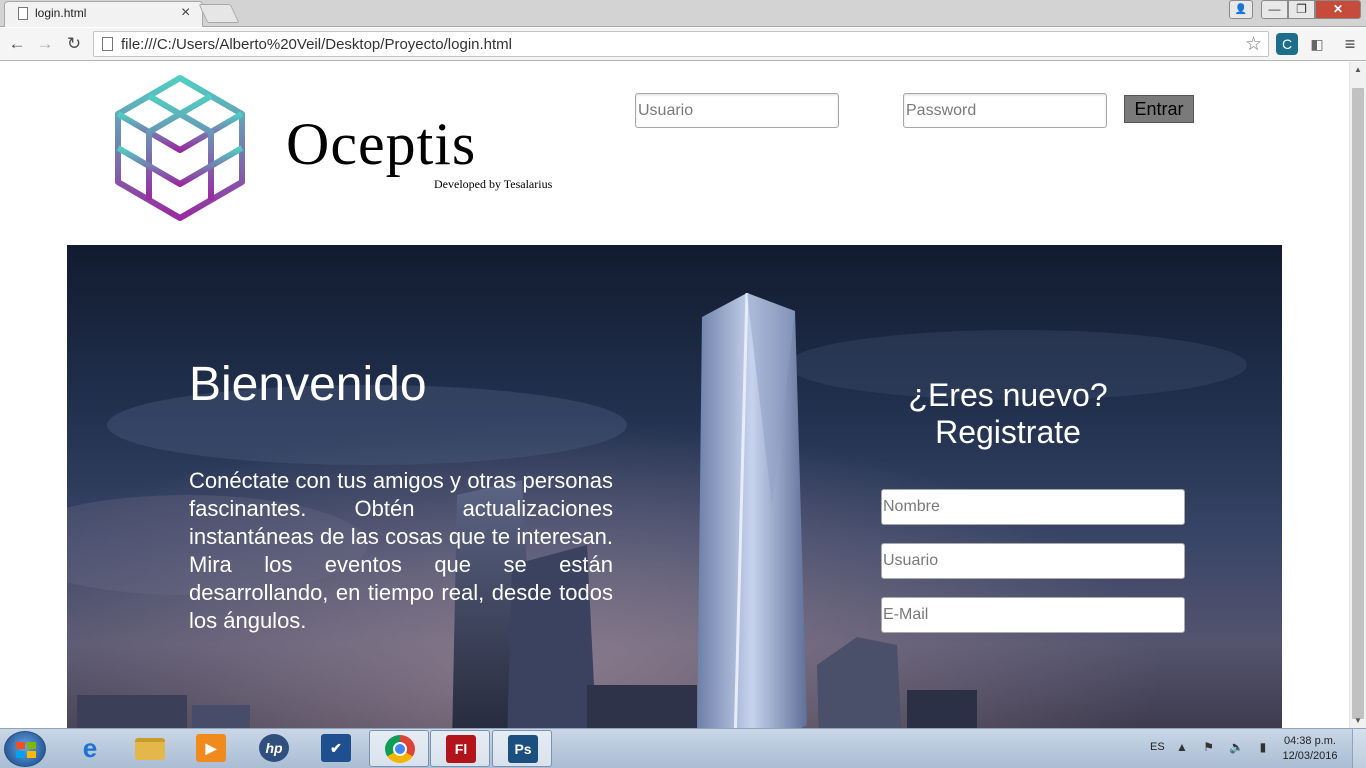 Image resolution: width=1366 pixels, height=768 pixels. I want to click on show-desktop-button, so click(1359, 748).